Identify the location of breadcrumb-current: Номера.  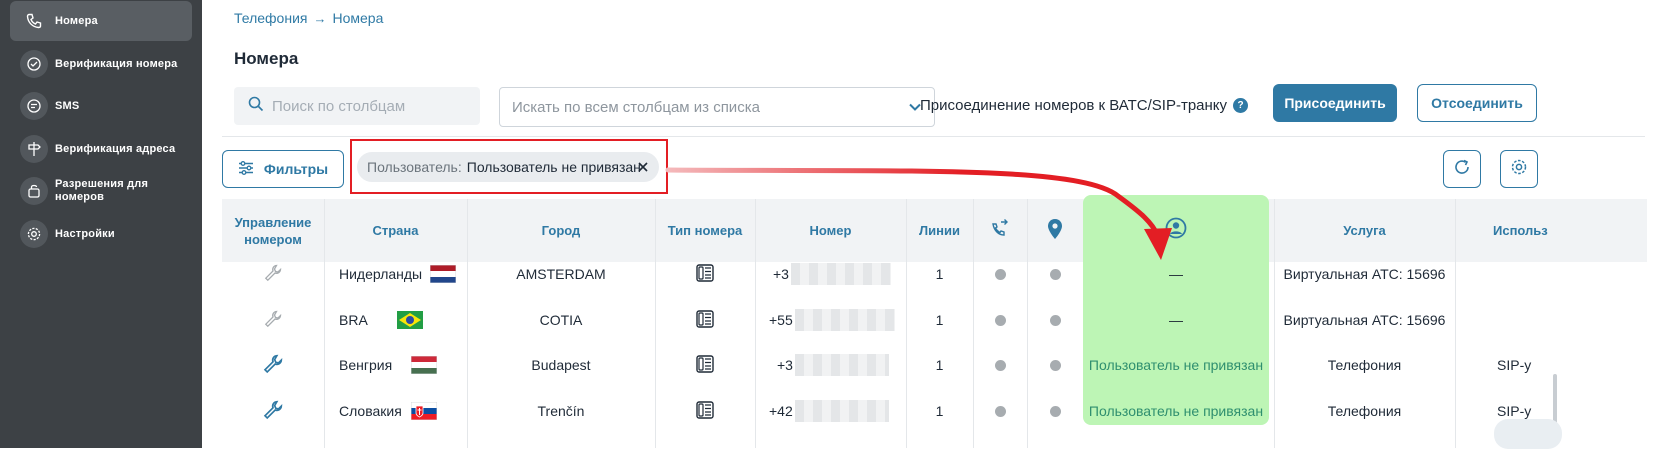
(358, 18).